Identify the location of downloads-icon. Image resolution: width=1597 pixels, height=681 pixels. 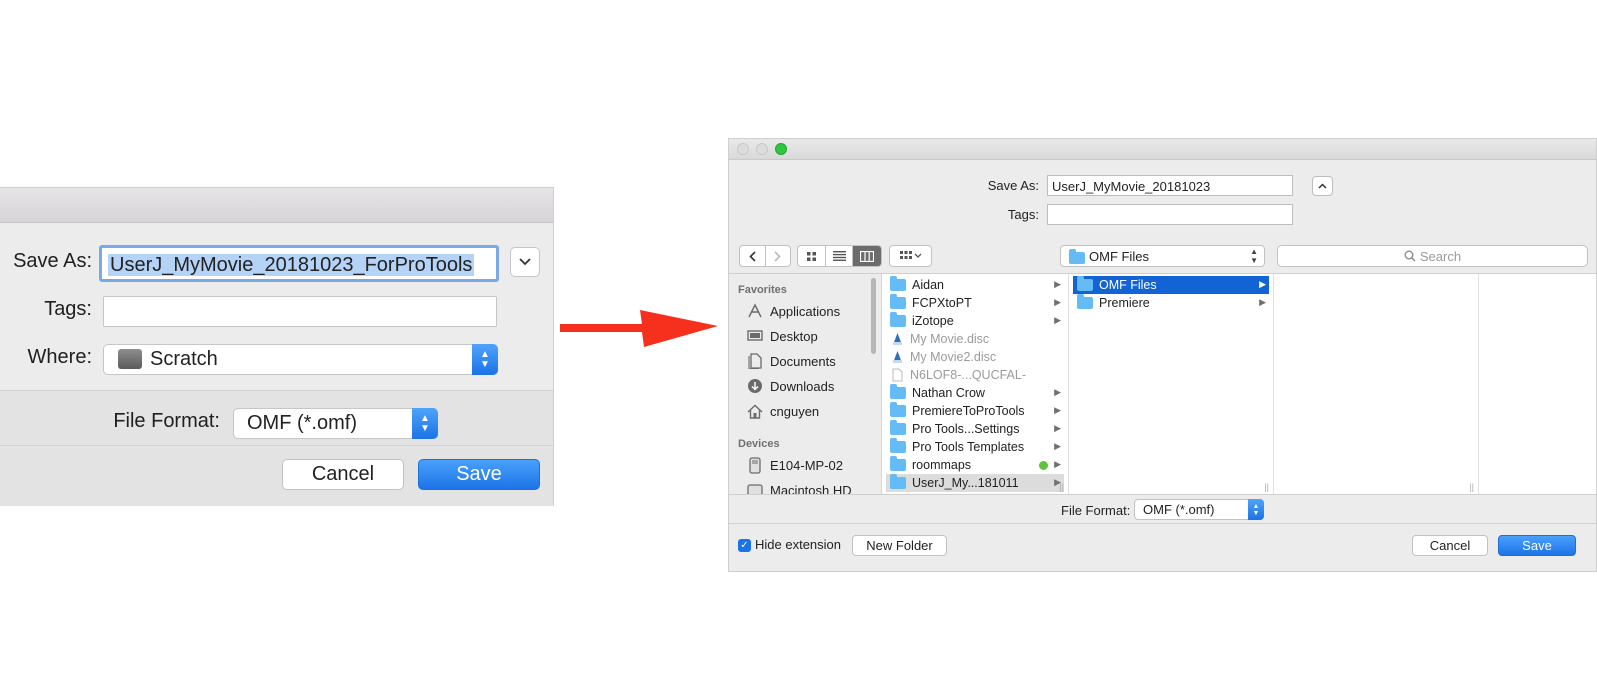
(755, 386).